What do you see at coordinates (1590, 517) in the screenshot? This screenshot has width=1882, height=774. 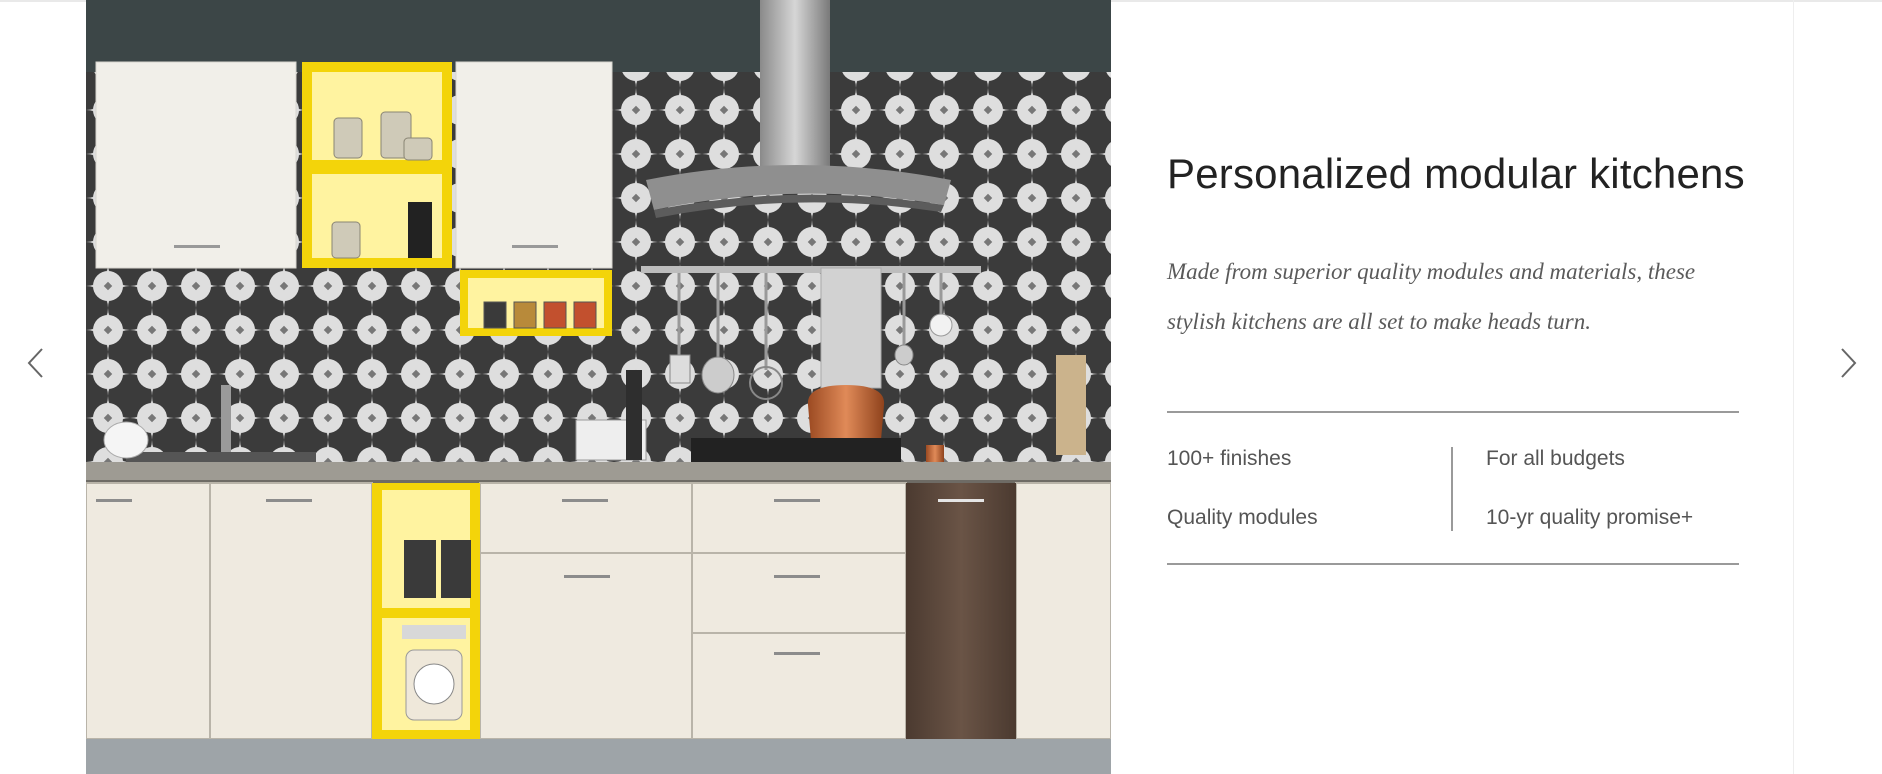 I see `feature-quality-promise: 10-yr quality promise+` at bounding box center [1590, 517].